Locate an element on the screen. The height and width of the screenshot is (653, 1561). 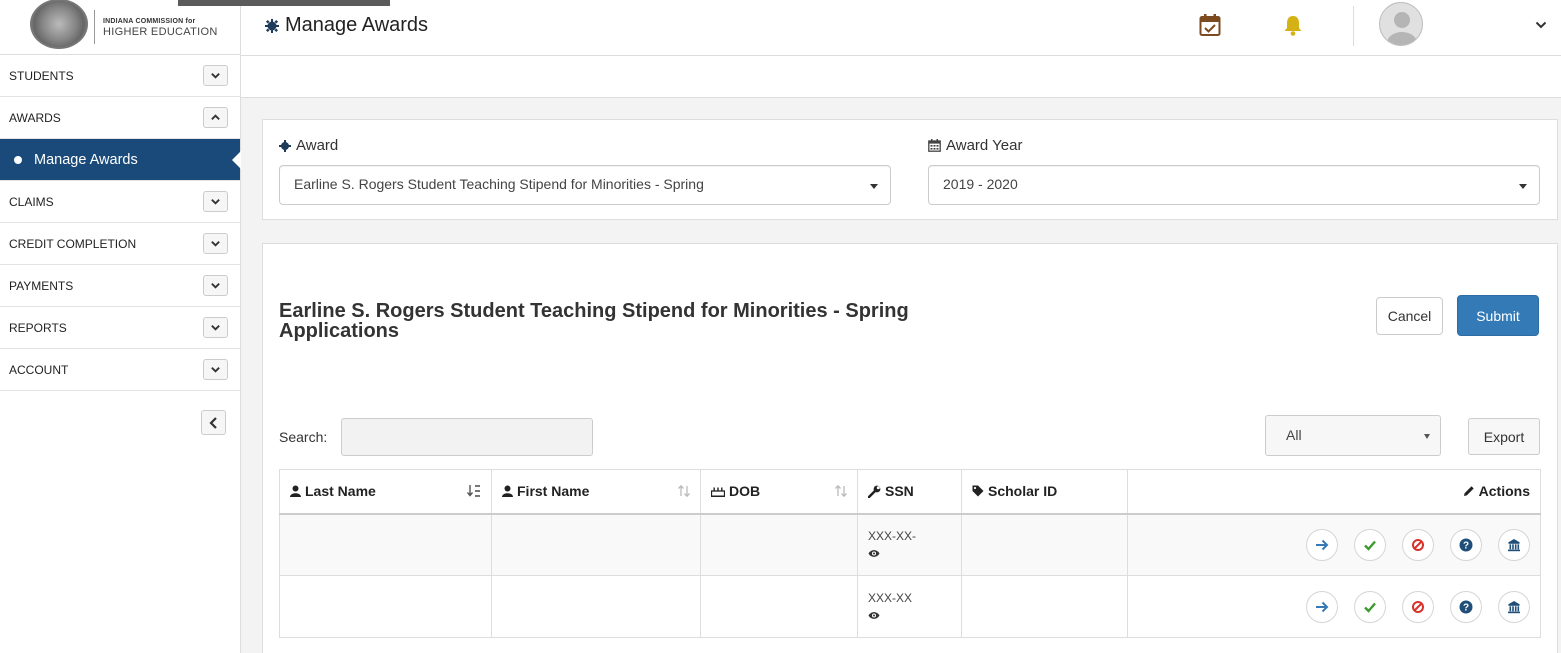
column-header-actions: Actions is located at coordinates (1334, 492).